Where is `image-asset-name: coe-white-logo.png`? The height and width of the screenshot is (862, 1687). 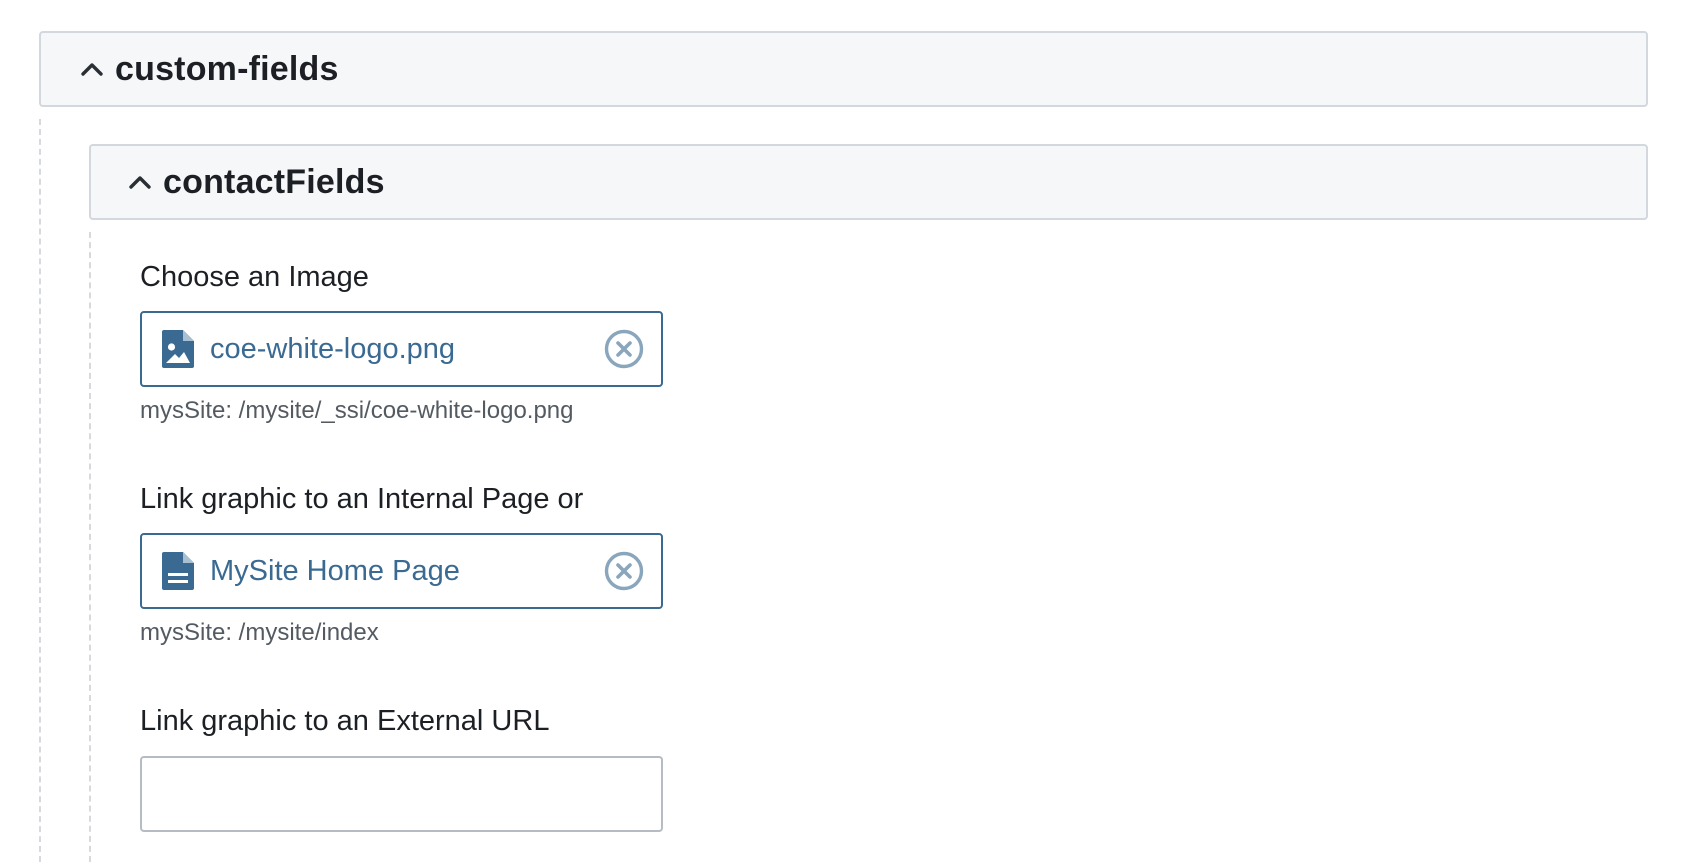
image-asset-name: coe-white-logo.png is located at coordinates (407, 349).